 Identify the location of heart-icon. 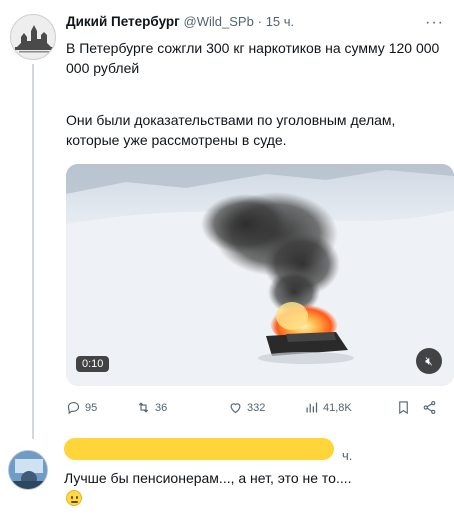
(235, 408).